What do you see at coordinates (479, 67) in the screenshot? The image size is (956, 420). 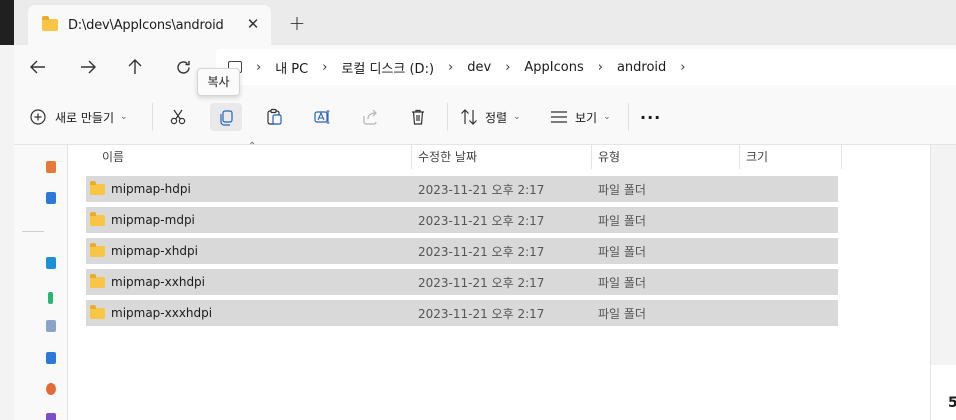 I see `breadcrumb-dev: dev` at bounding box center [479, 67].